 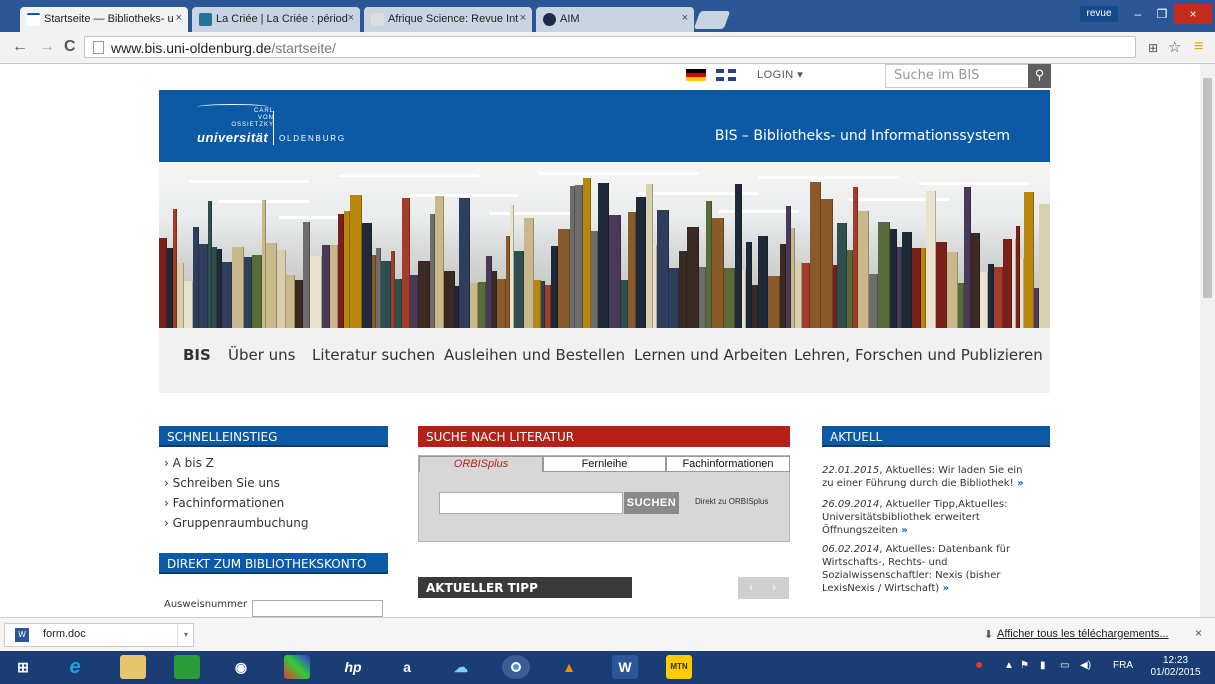 I want to click on quick-link-gruppenraum: › Gruppenraumbuchung, so click(x=236, y=523).